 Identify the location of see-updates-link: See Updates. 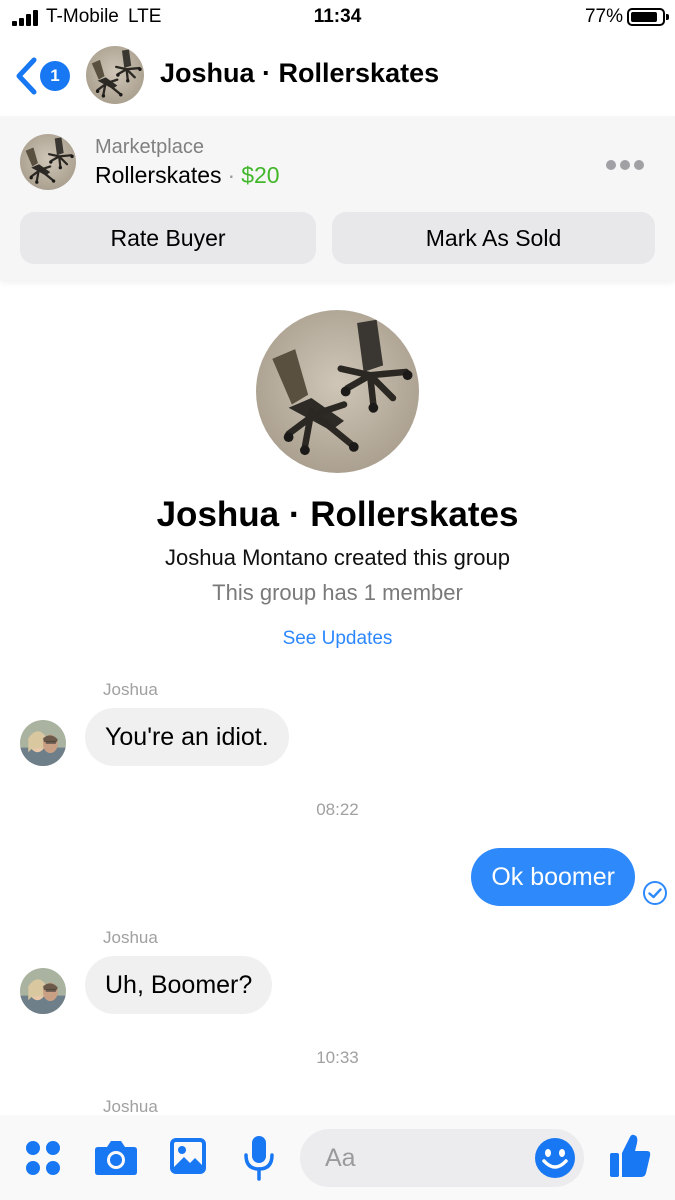
(337, 639).